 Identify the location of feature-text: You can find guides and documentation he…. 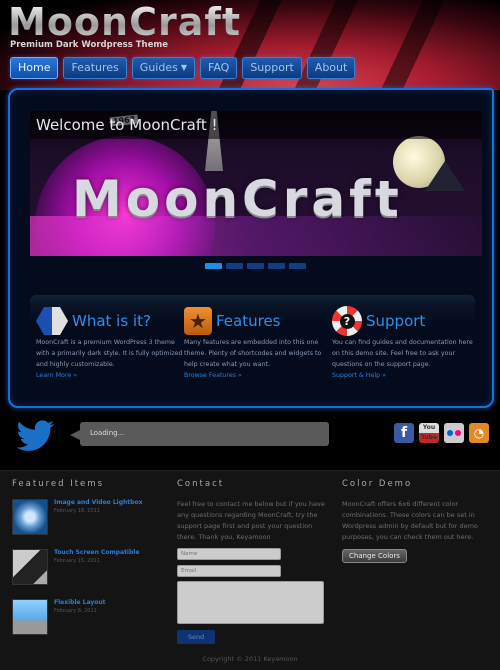
(402, 353).